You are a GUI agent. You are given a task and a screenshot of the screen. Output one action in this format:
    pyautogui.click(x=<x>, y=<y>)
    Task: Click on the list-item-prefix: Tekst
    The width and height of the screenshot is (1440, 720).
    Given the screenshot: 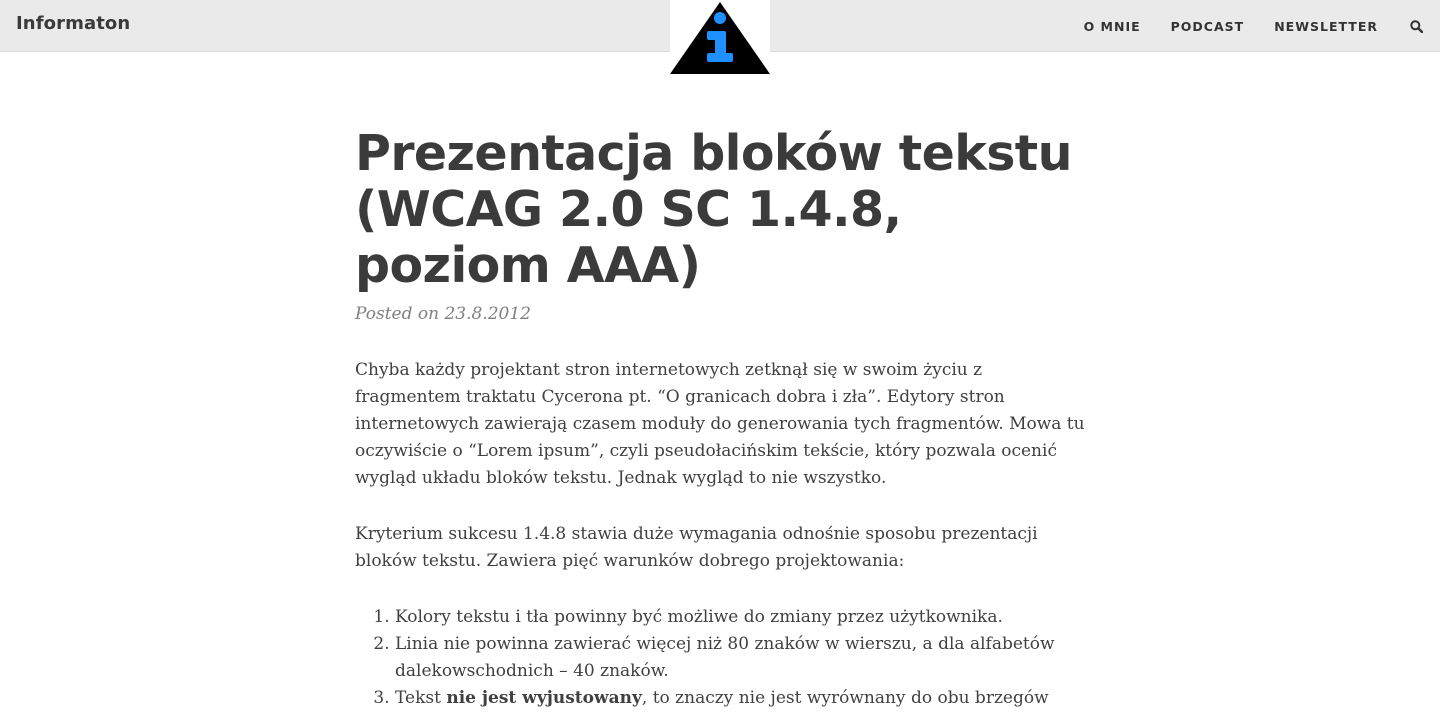 What is the action you would take?
    pyautogui.click(x=421, y=698)
    